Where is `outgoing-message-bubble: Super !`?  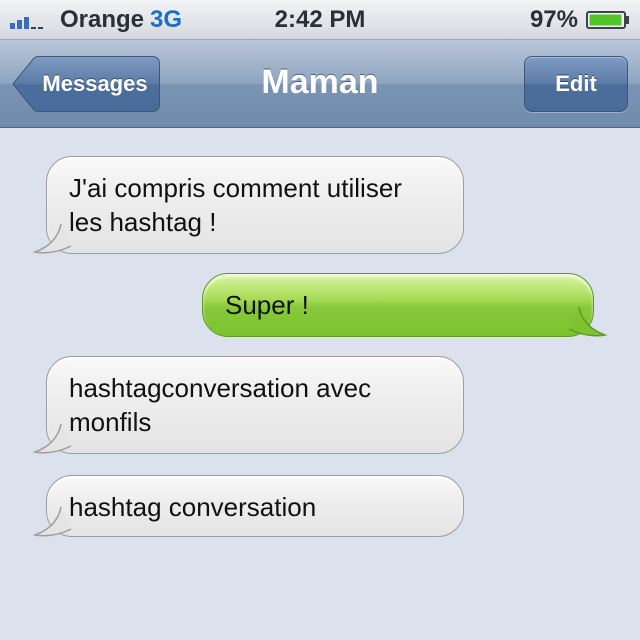
outgoing-message-bubble: Super ! is located at coordinates (404, 305).